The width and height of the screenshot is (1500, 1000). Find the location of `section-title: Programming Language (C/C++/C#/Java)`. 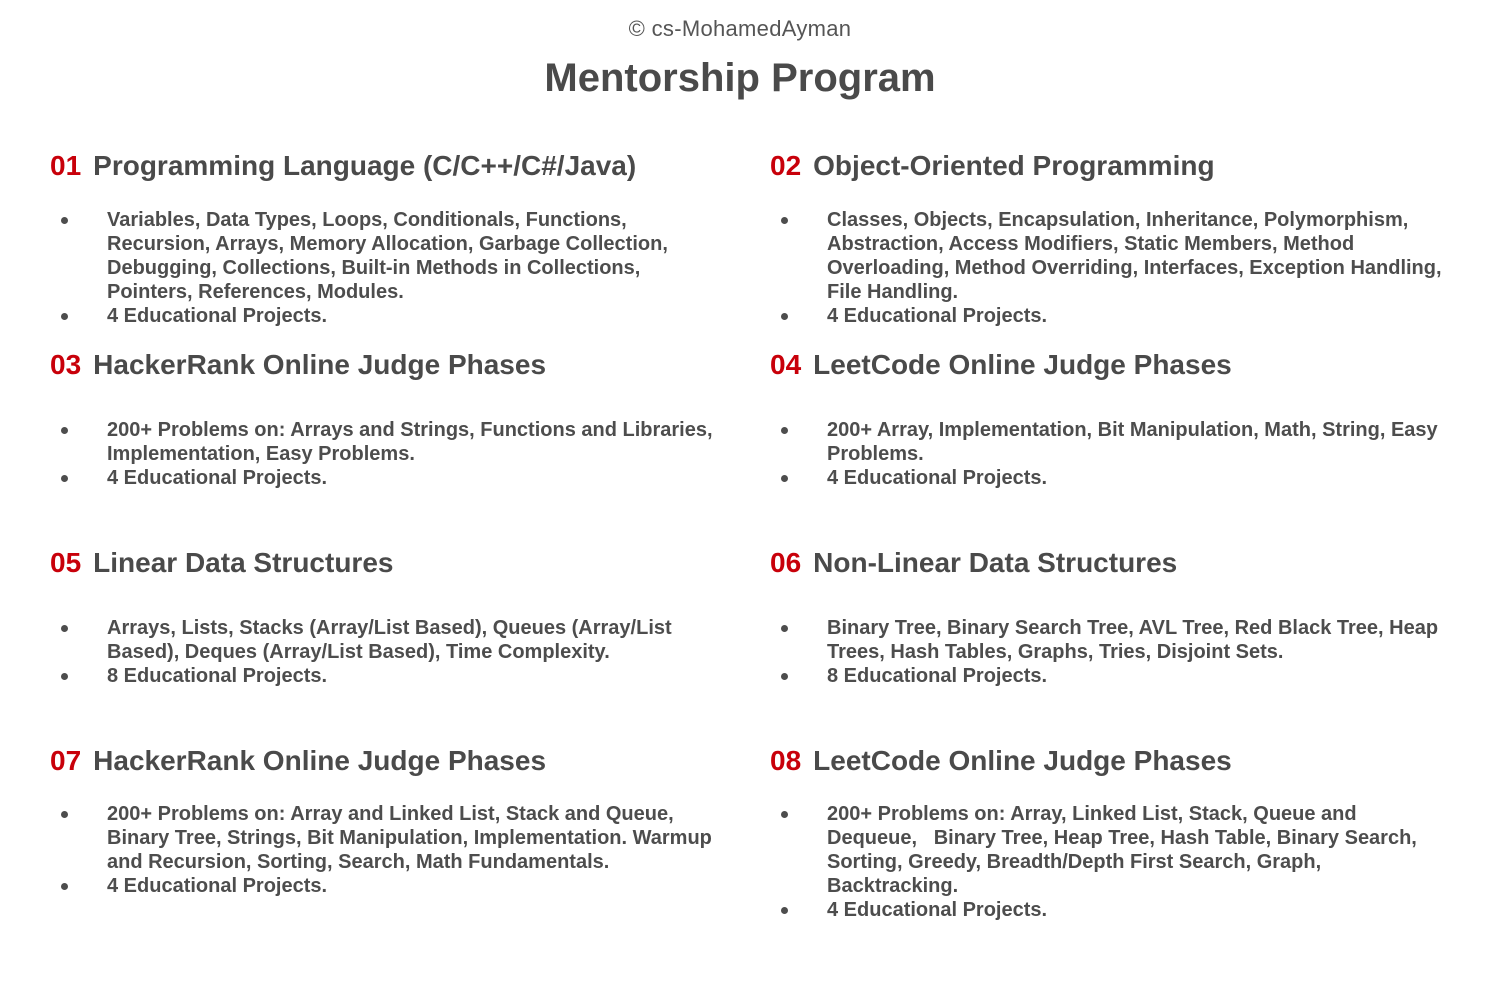

section-title: Programming Language (C/C++/C#/Java) is located at coordinates (365, 165).